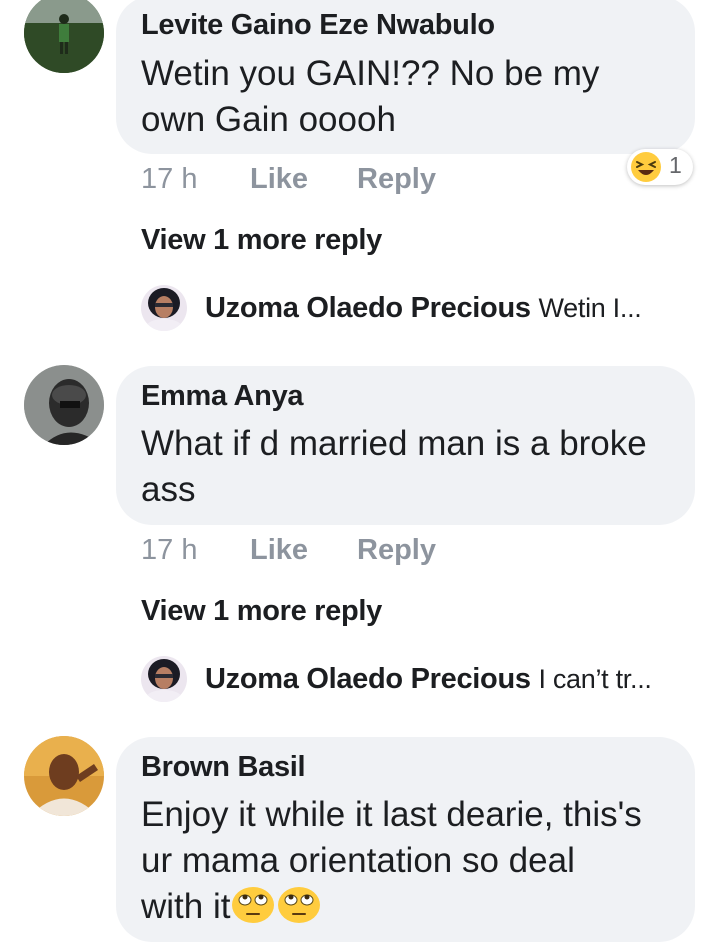 Image resolution: width=720 pixels, height=946 pixels. I want to click on comment-author: Emma Anya, so click(222, 396).